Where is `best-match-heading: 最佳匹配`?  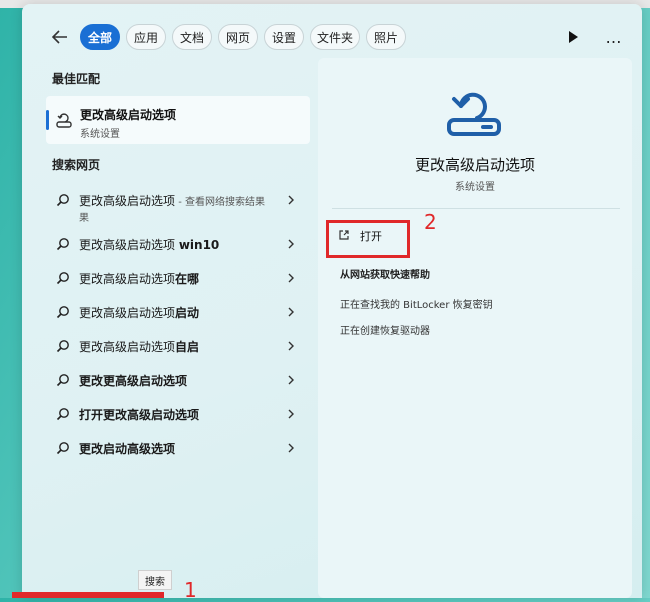 best-match-heading: 最佳匹配 is located at coordinates (76, 79).